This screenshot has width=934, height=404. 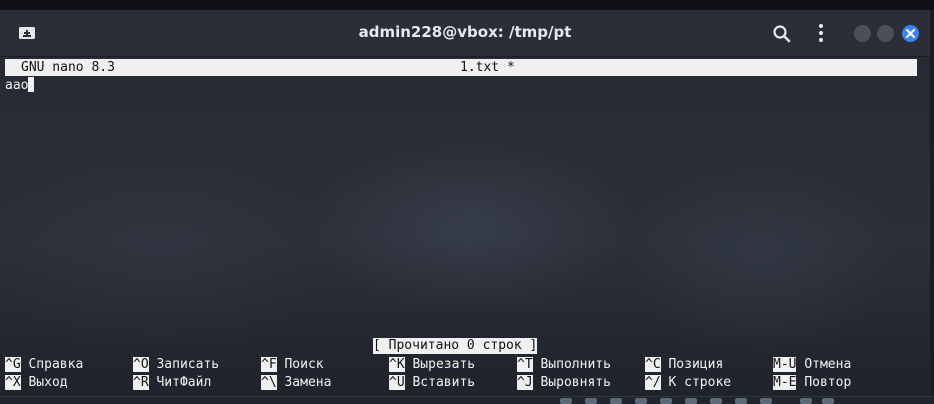 I want to click on shortcut-location: ^C Позиция, so click(x=684, y=365).